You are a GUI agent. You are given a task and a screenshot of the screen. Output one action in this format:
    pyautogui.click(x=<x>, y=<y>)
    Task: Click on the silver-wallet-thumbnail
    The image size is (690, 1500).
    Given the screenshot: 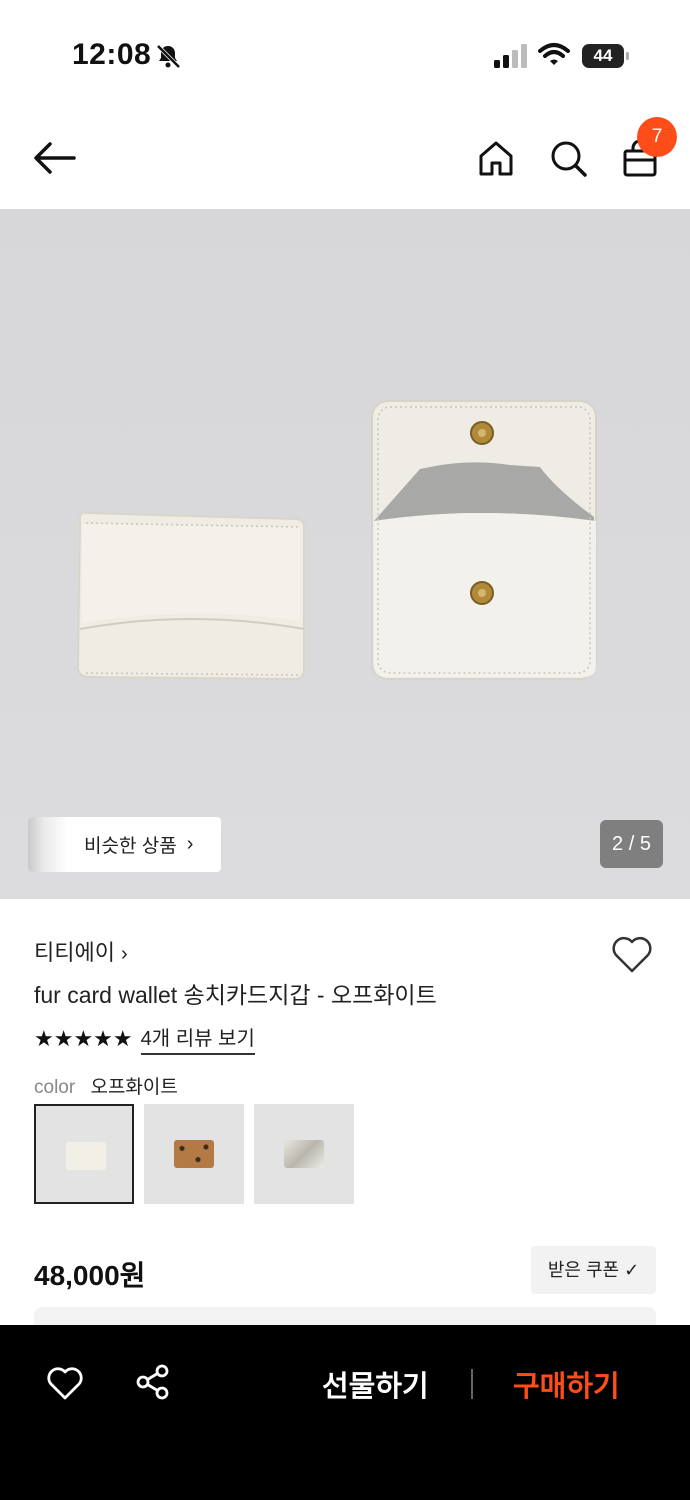 What is the action you would take?
    pyautogui.click(x=304, y=1154)
    